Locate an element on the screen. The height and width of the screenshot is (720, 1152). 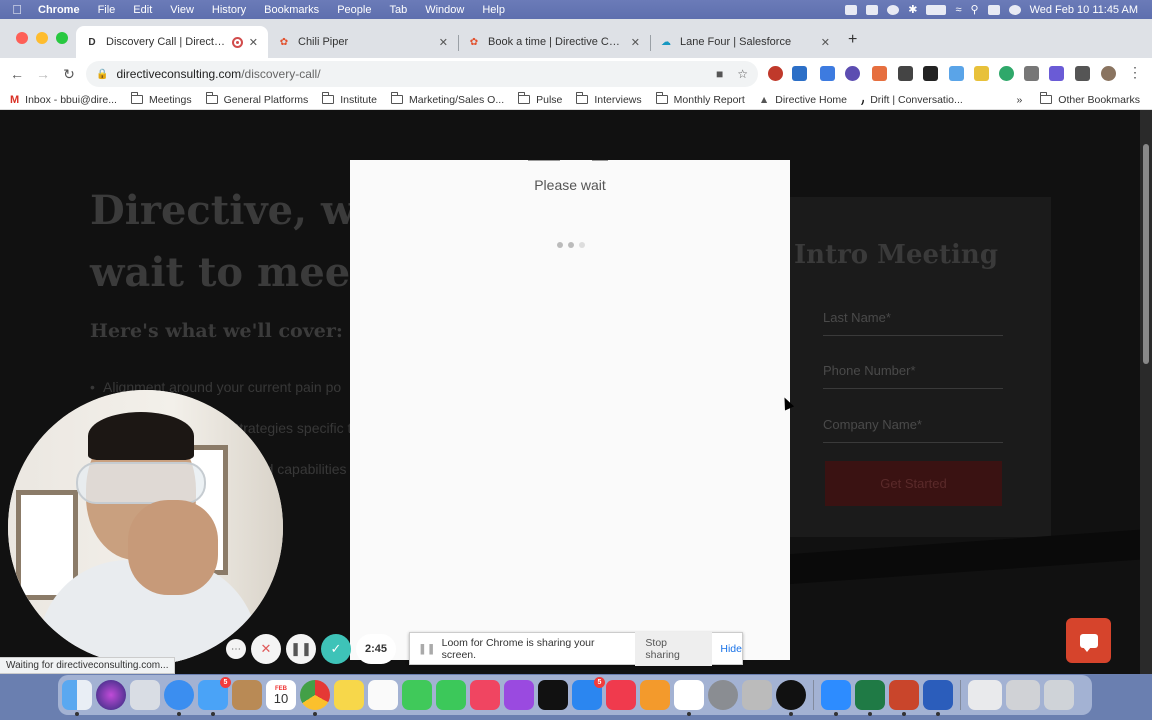
notes-icon is located at coordinates (349, 695).